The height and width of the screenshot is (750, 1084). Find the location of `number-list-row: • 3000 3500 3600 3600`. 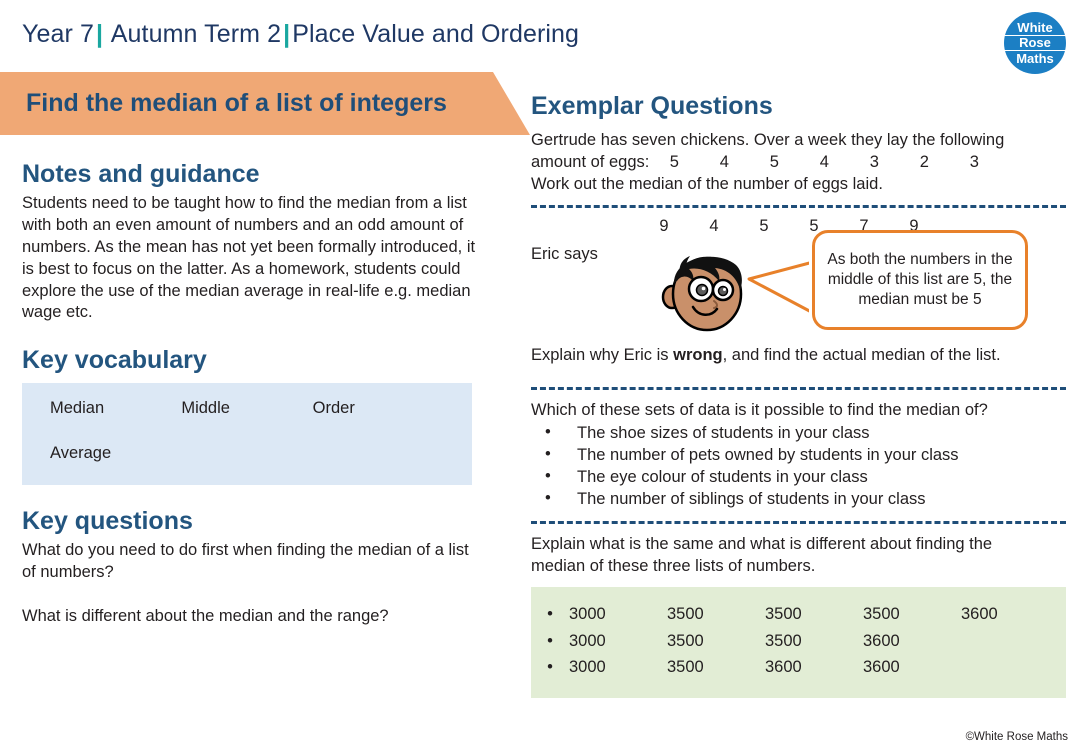

number-list-row: • 3000 3500 3600 3600 is located at coordinates (798, 667).